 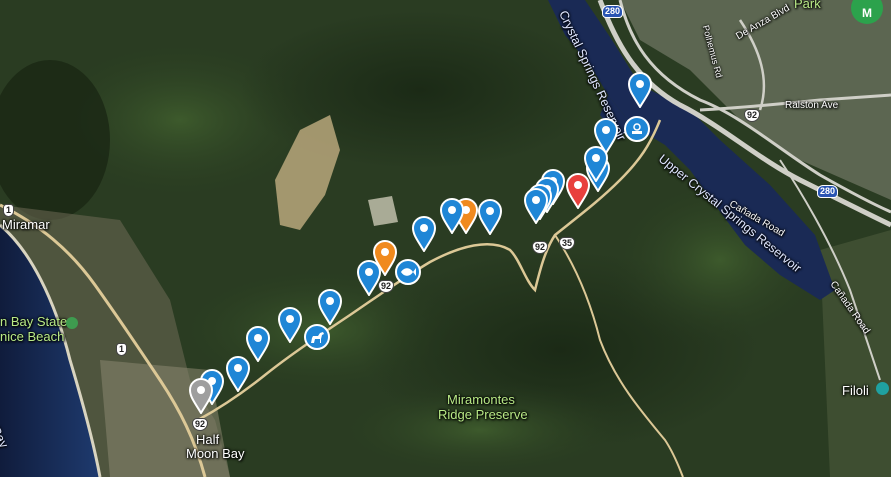 I want to click on picnic-icon, so click(x=637, y=128).